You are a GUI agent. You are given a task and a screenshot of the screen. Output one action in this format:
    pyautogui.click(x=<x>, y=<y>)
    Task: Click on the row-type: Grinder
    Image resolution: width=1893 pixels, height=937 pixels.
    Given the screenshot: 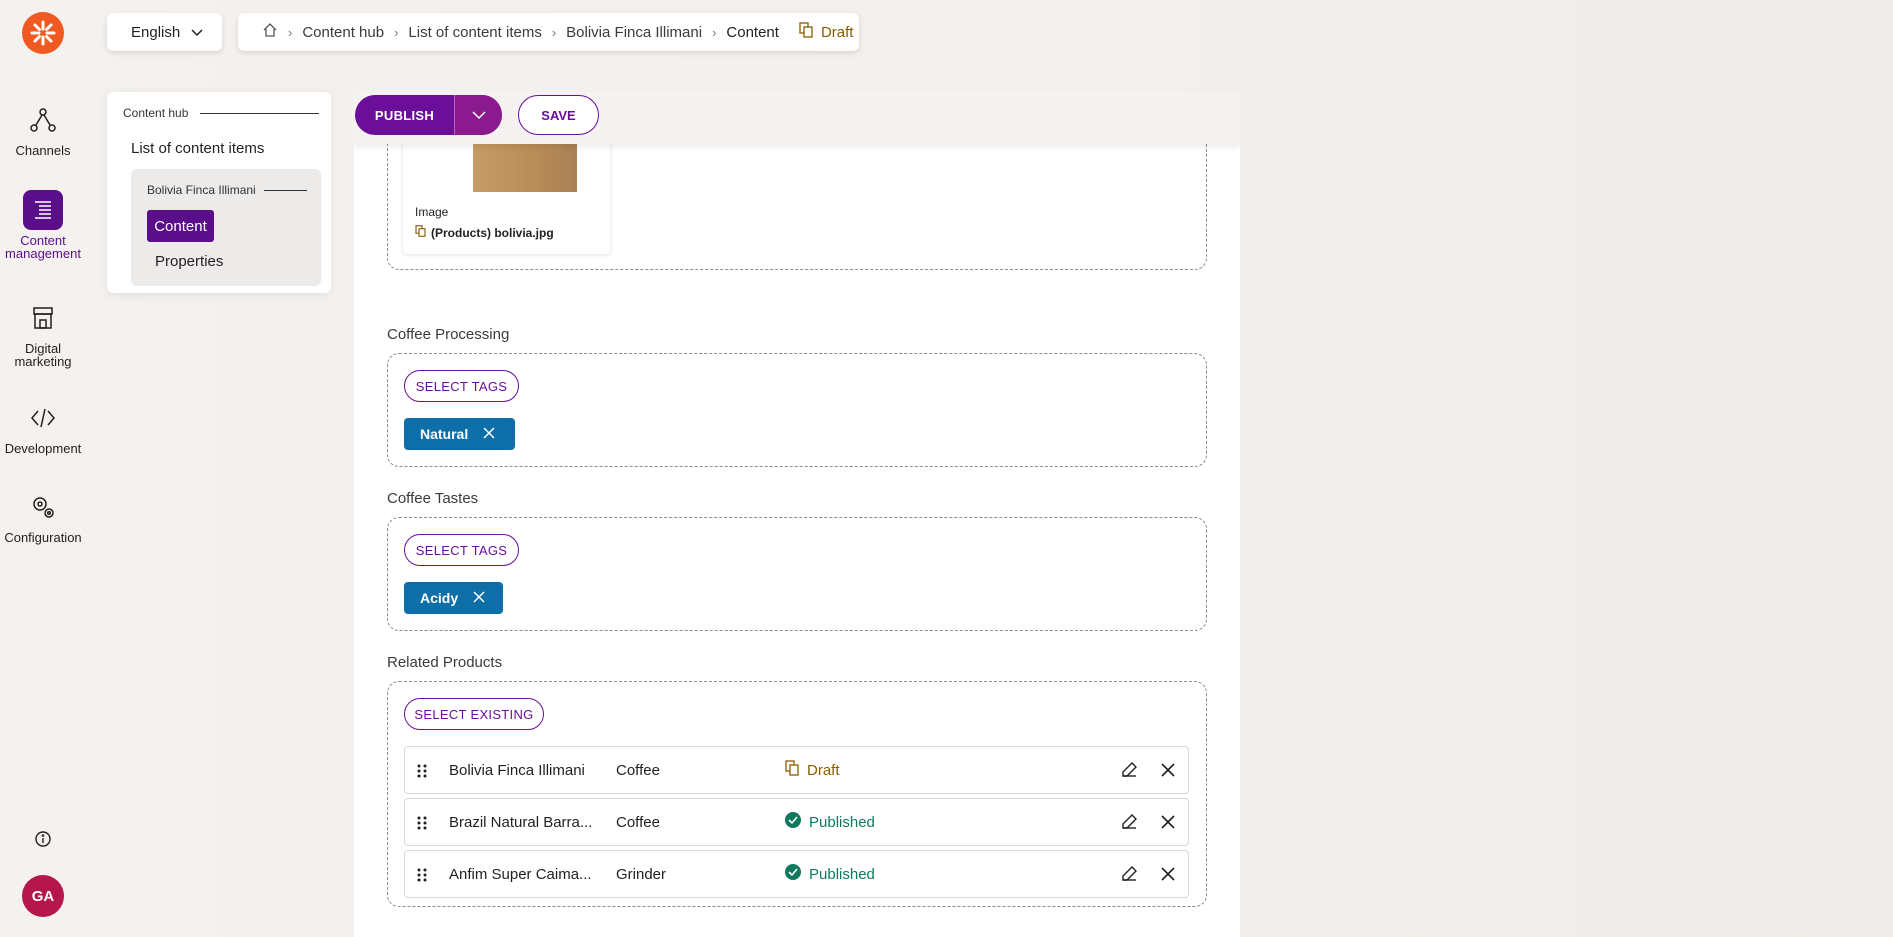 What is the action you would take?
    pyautogui.click(x=641, y=874)
    